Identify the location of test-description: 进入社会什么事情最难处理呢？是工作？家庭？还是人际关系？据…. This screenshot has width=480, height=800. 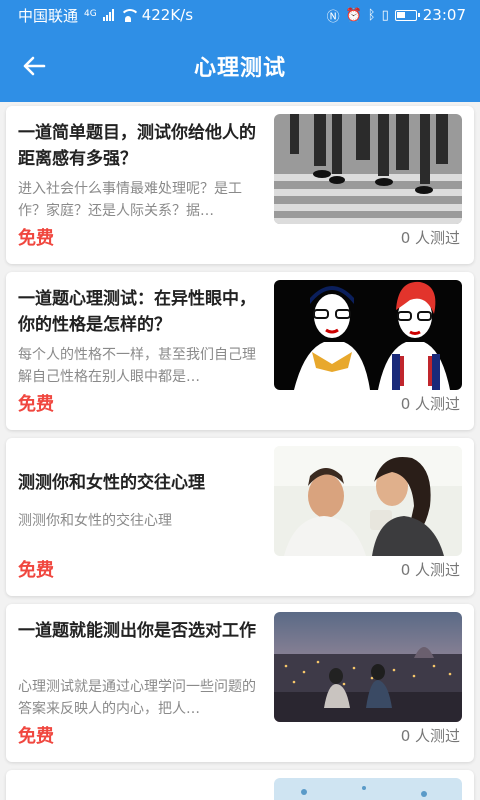
(130, 200).